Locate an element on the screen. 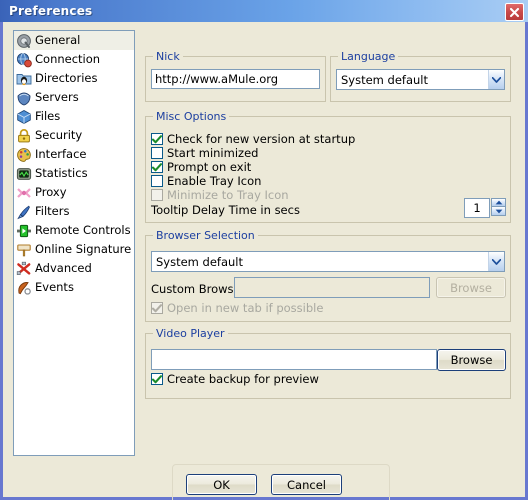 The image size is (528, 500). nick-group-legend: Nick is located at coordinates (168, 56).